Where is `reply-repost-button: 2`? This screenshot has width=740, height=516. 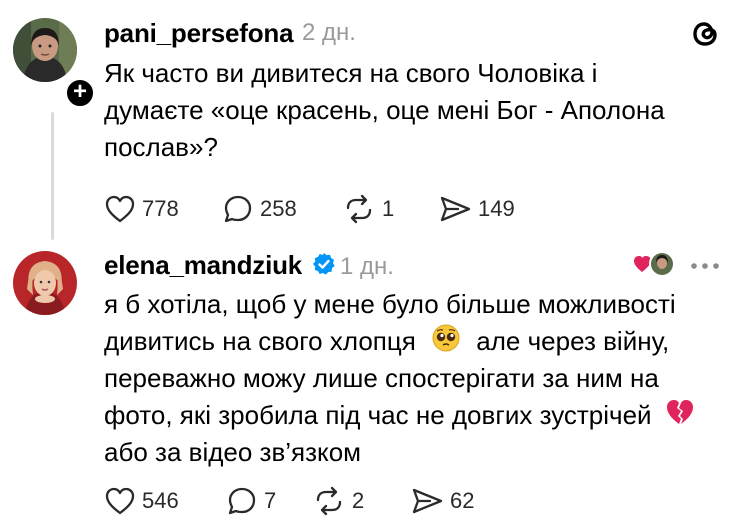
reply-repost-button: 2 is located at coordinates (338, 501).